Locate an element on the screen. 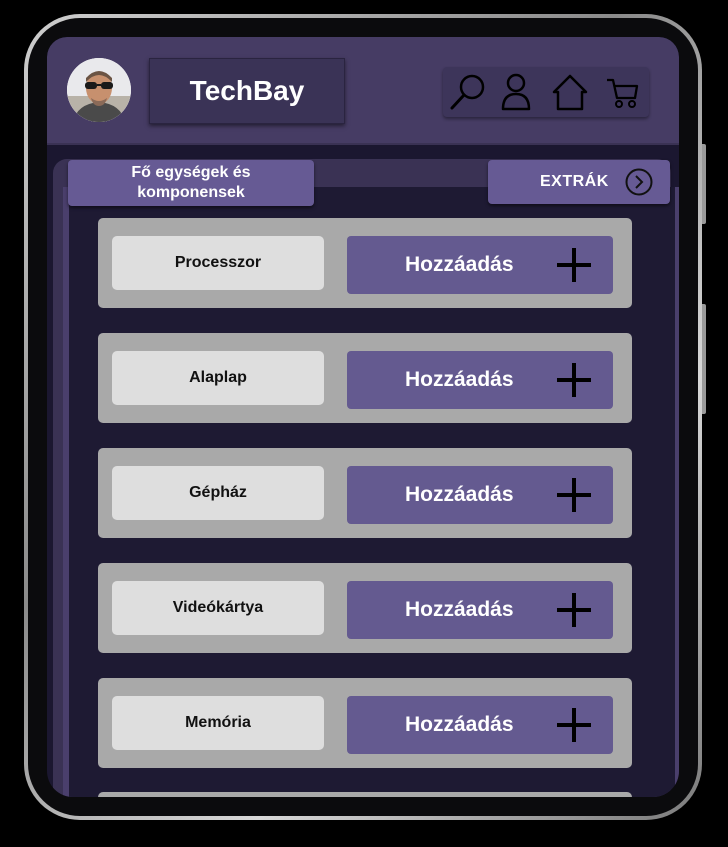 The height and width of the screenshot is (847, 728). list-item-partial is located at coordinates (365, 794).